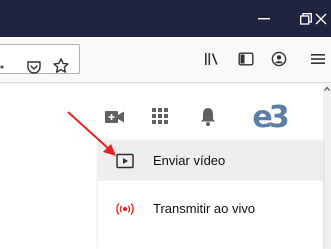 This screenshot has width=331, height=249. I want to click on minimize-button, so click(264, 18).